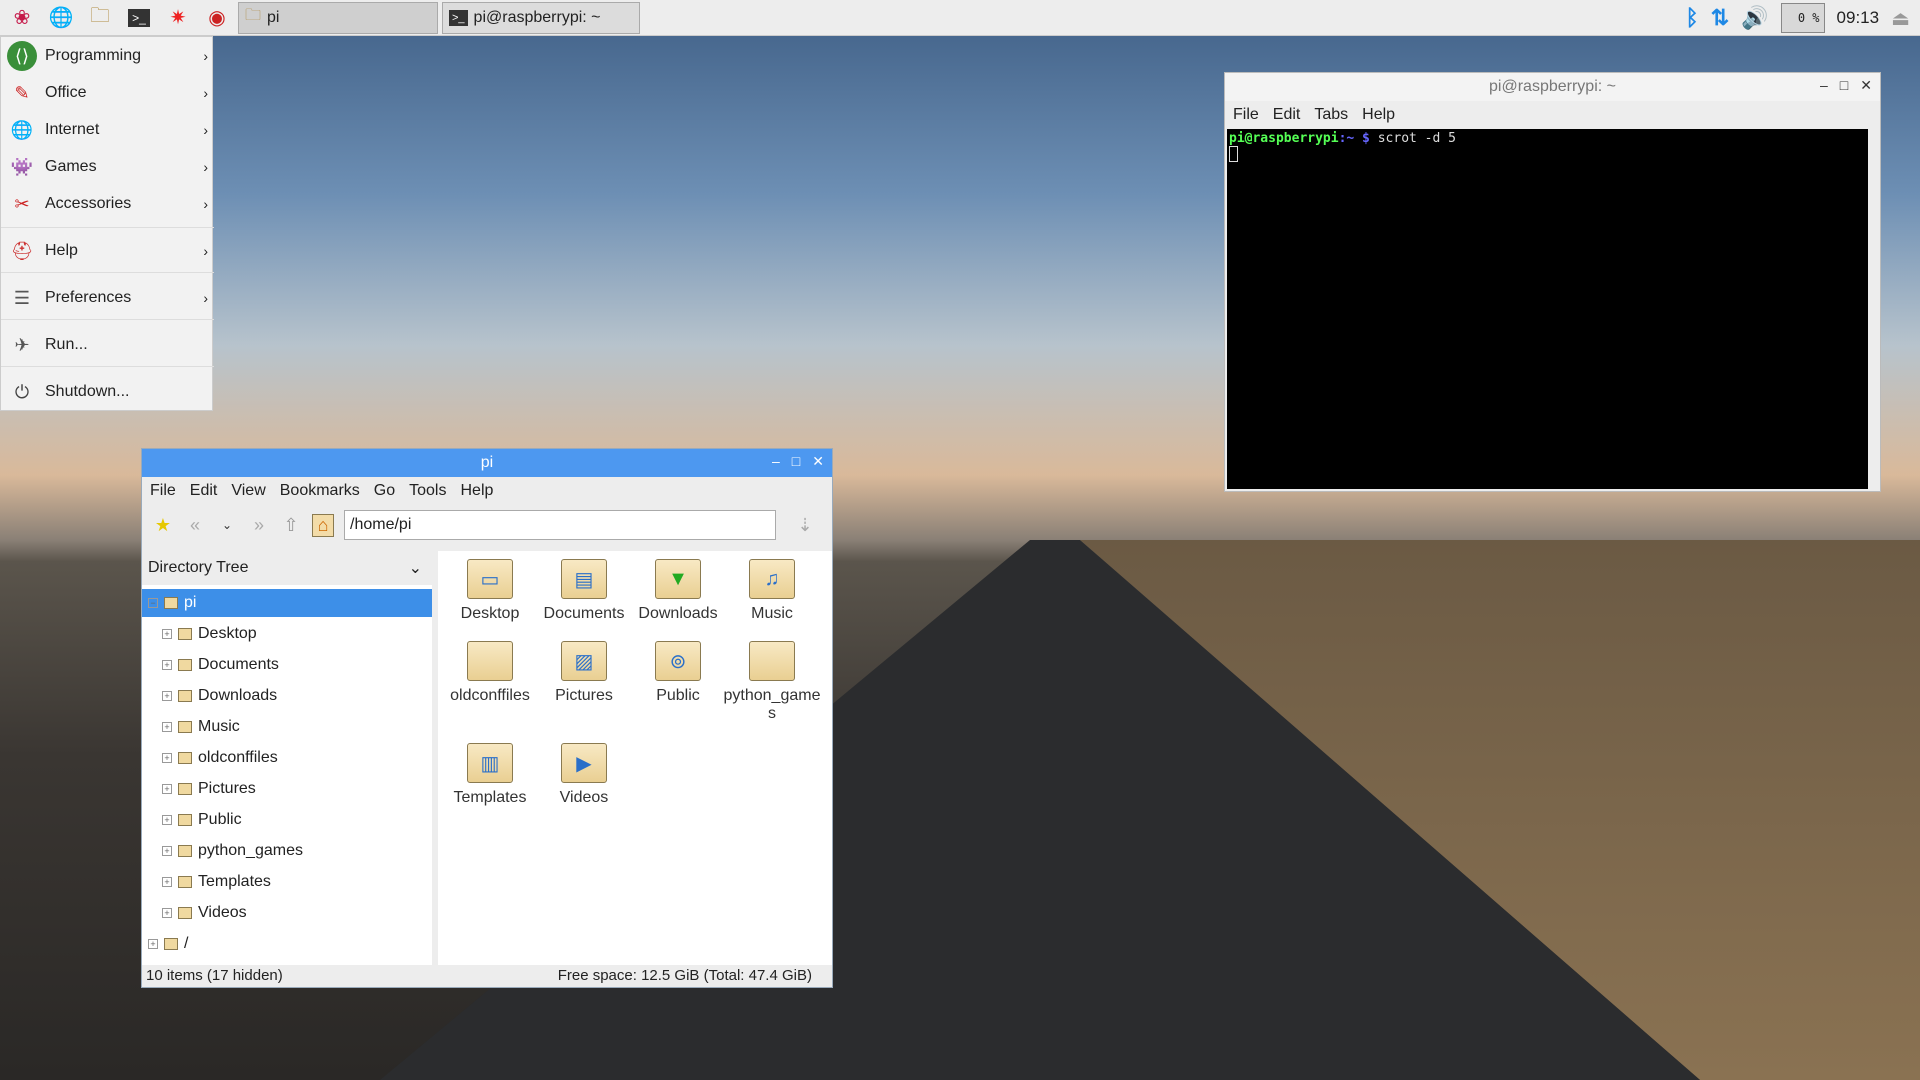  I want to click on menu-bookmarks: Bookmarks, so click(320, 491).